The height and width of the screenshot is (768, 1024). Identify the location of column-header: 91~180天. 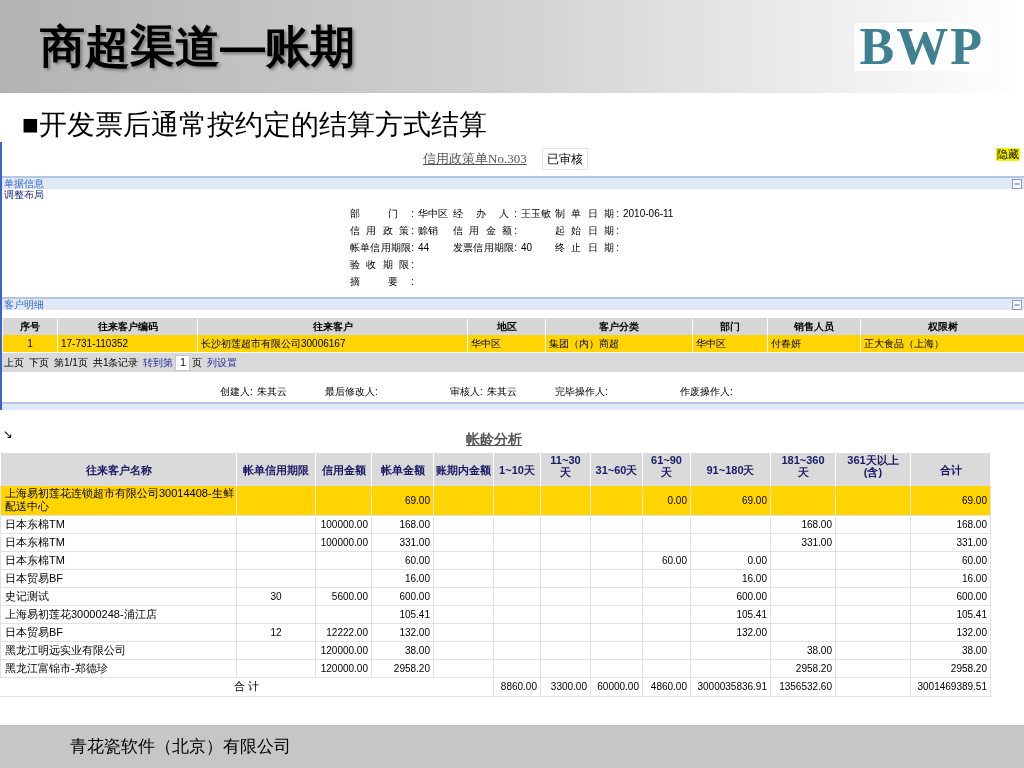
(730, 469).